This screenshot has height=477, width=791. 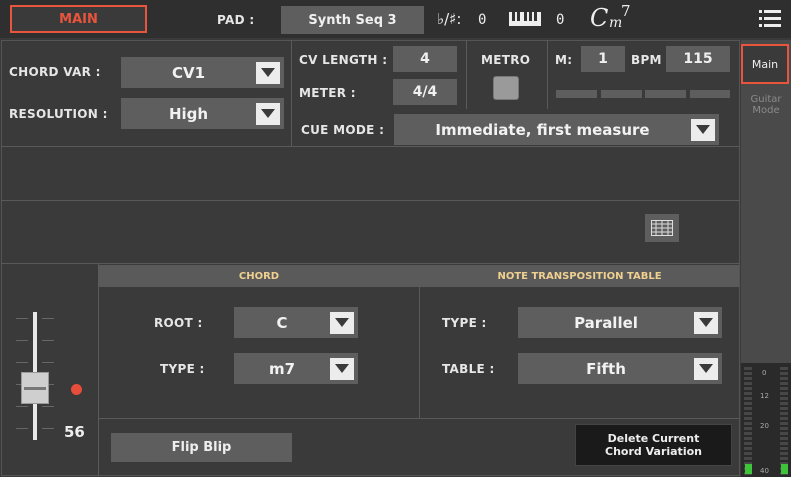 What do you see at coordinates (35, 388) in the screenshot?
I see `fader-handle` at bounding box center [35, 388].